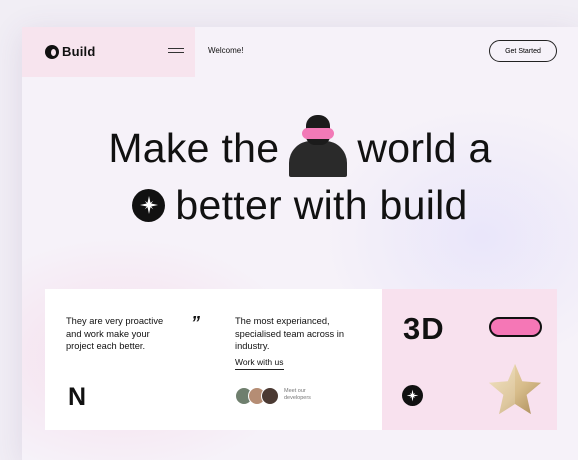 This screenshot has width=578, height=460. What do you see at coordinates (424, 148) in the screenshot?
I see `hero-line1-end: world a` at bounding box center [424, 148].